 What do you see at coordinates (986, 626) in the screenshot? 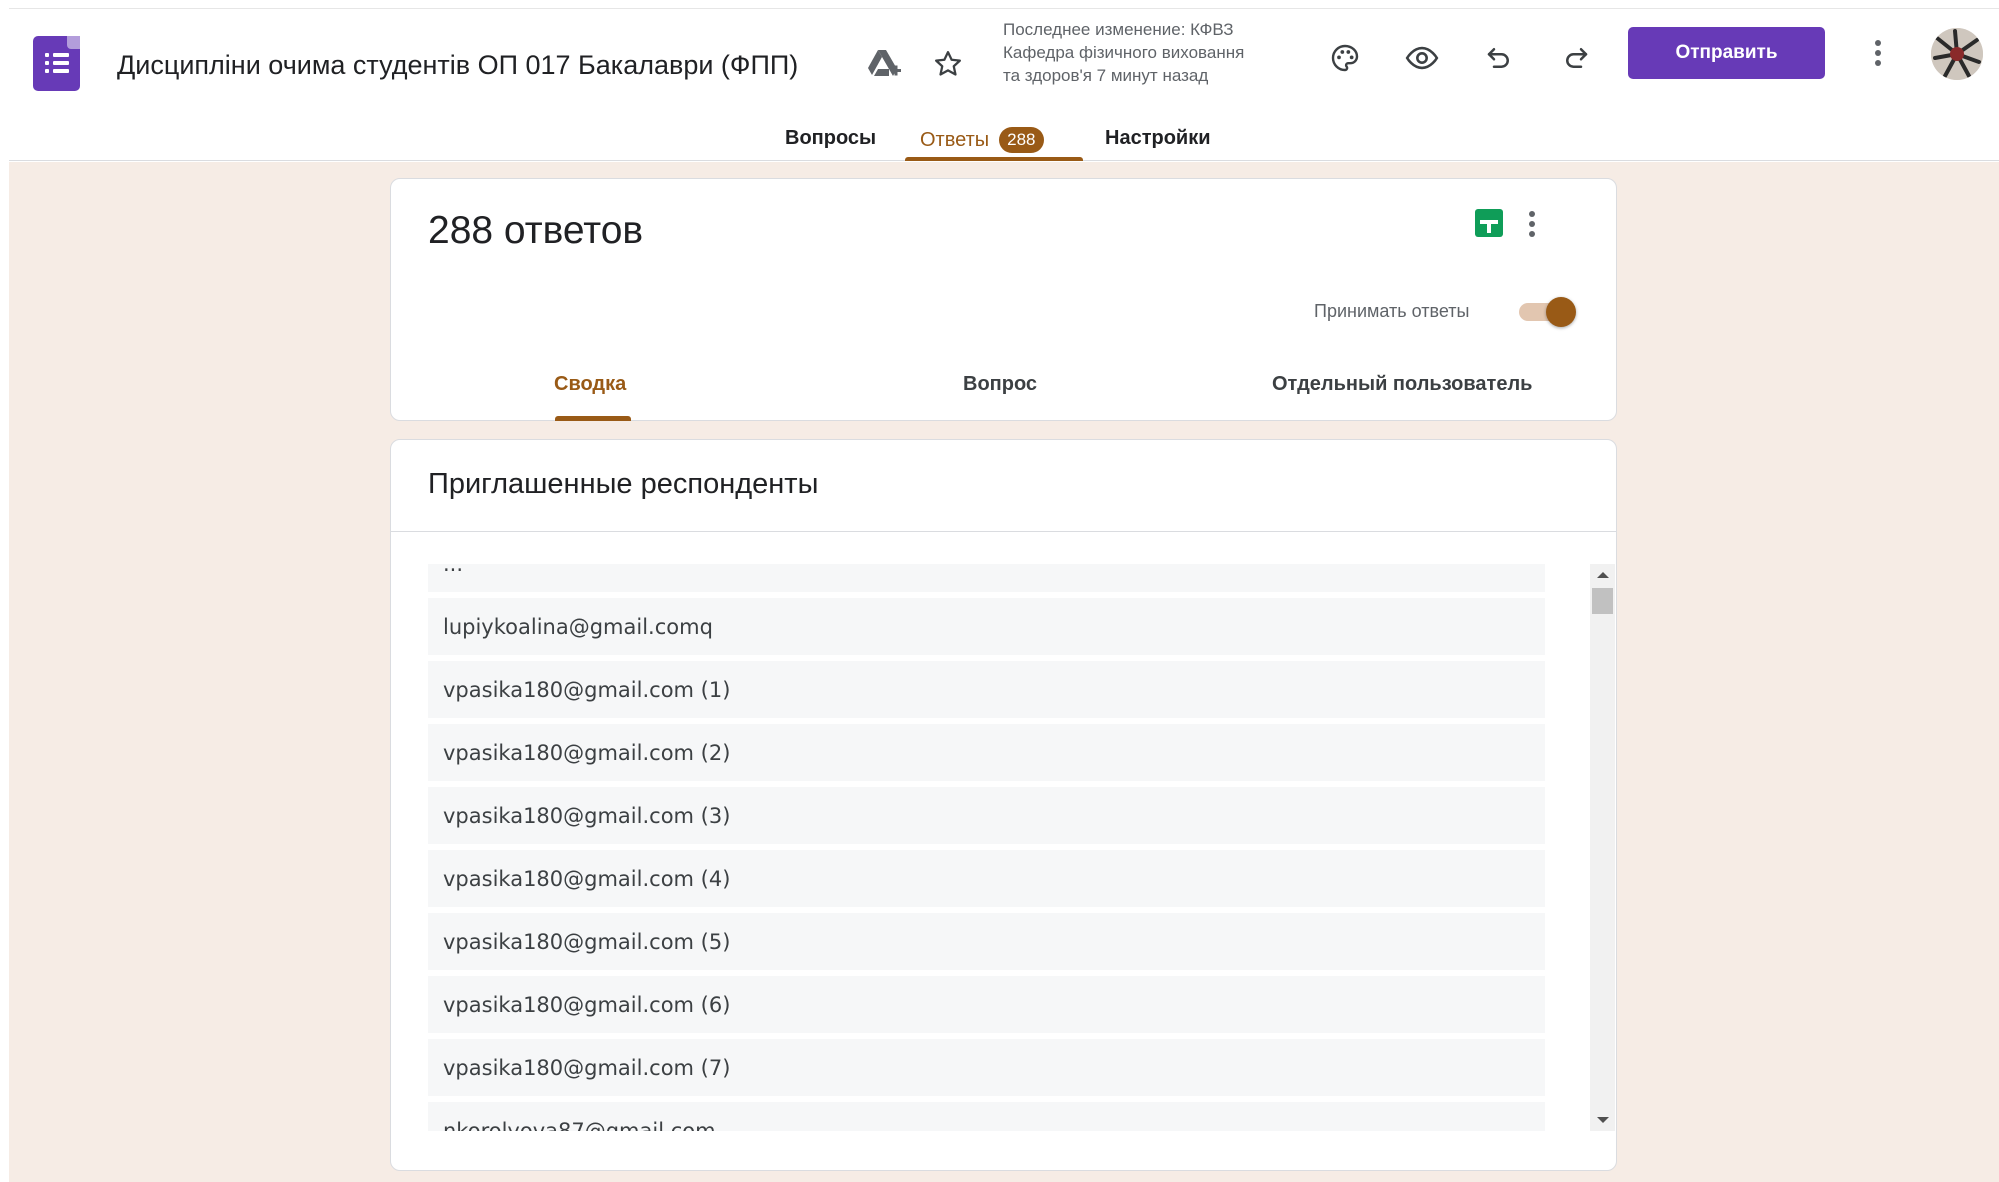
I see `list-item: lupiykoalina@gmail.comq` at bounding box center [986, 626].